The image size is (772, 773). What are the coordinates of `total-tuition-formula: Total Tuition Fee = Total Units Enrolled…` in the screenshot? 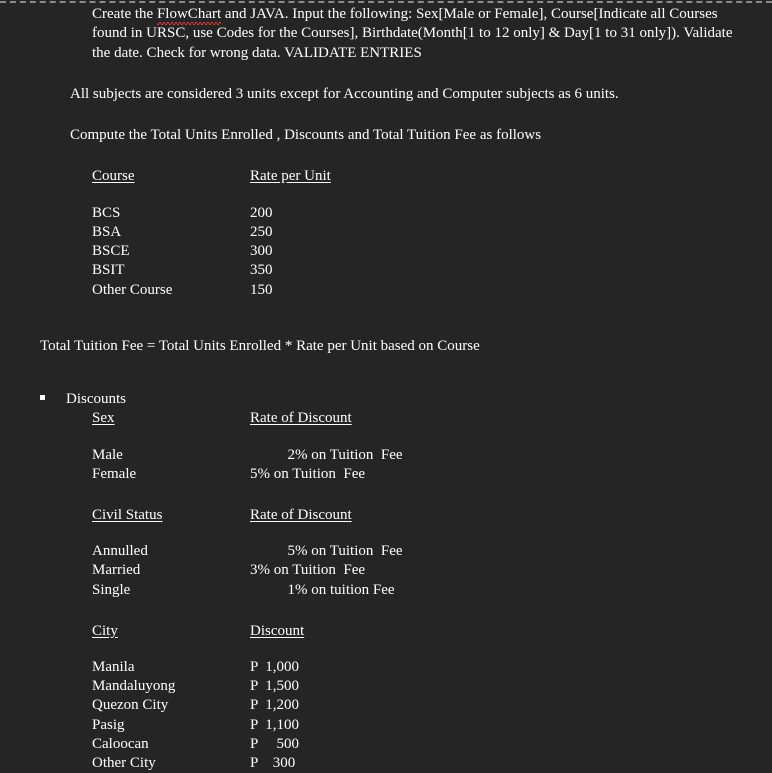 It's located at (260, 345).